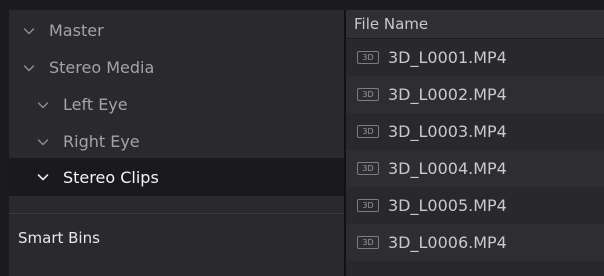 The height and width of the screenshot is (276, 604). What do you see at coordinates (447, 205) in the screenshot?
I see `clip-file-name: 3D_L0005.MP4` at bounding box center [447, 205].